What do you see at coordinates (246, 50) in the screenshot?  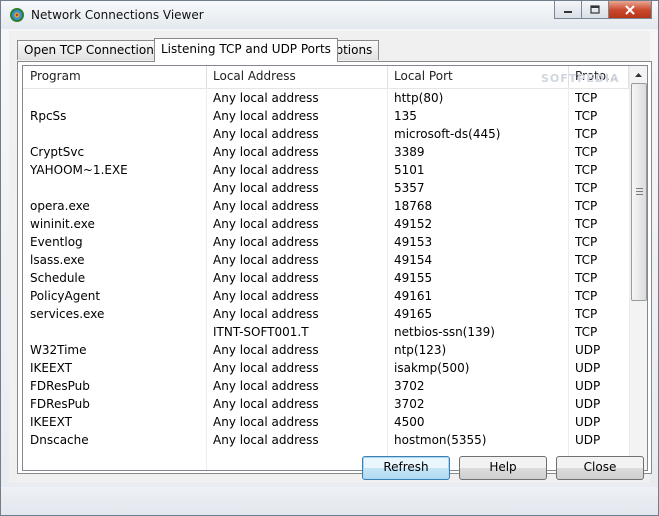 I see `tab-listening-ports: Listening TCP and UDP Ports` at bounding box center [246, 50].